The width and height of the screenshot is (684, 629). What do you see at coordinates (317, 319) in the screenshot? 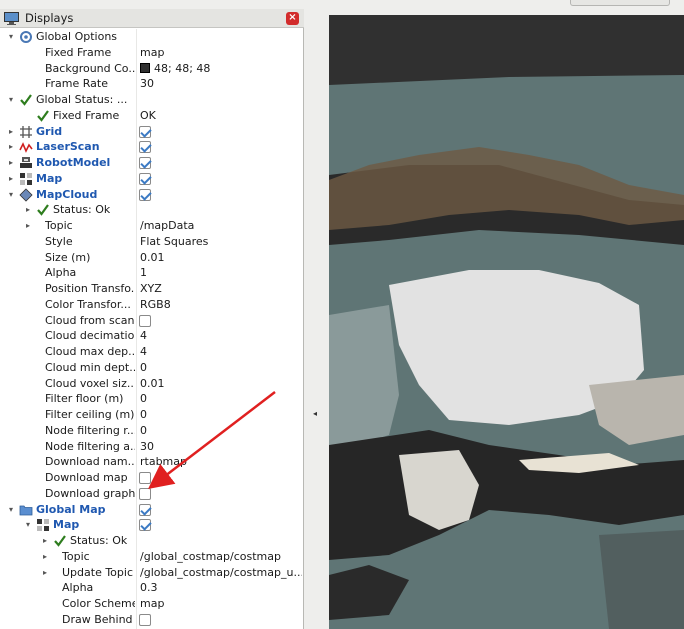
I see `panel-splitter` at bounding box center [317, 319].